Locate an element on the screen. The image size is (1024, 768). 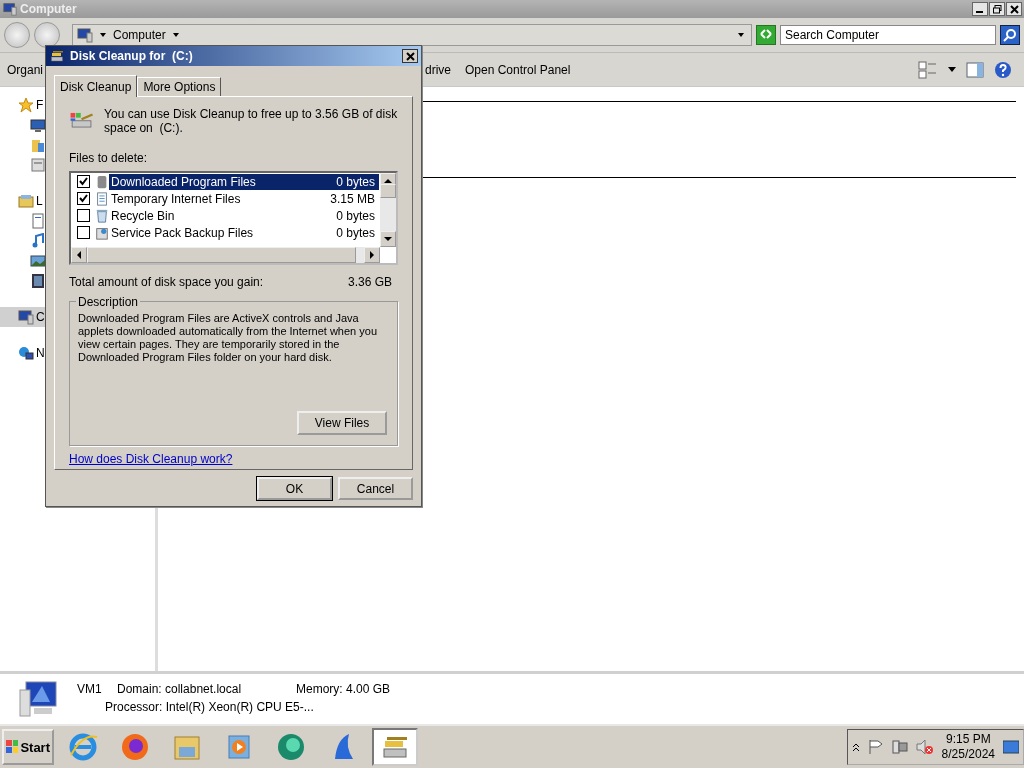
window-title: Computer is located at coordinates (48, 9).